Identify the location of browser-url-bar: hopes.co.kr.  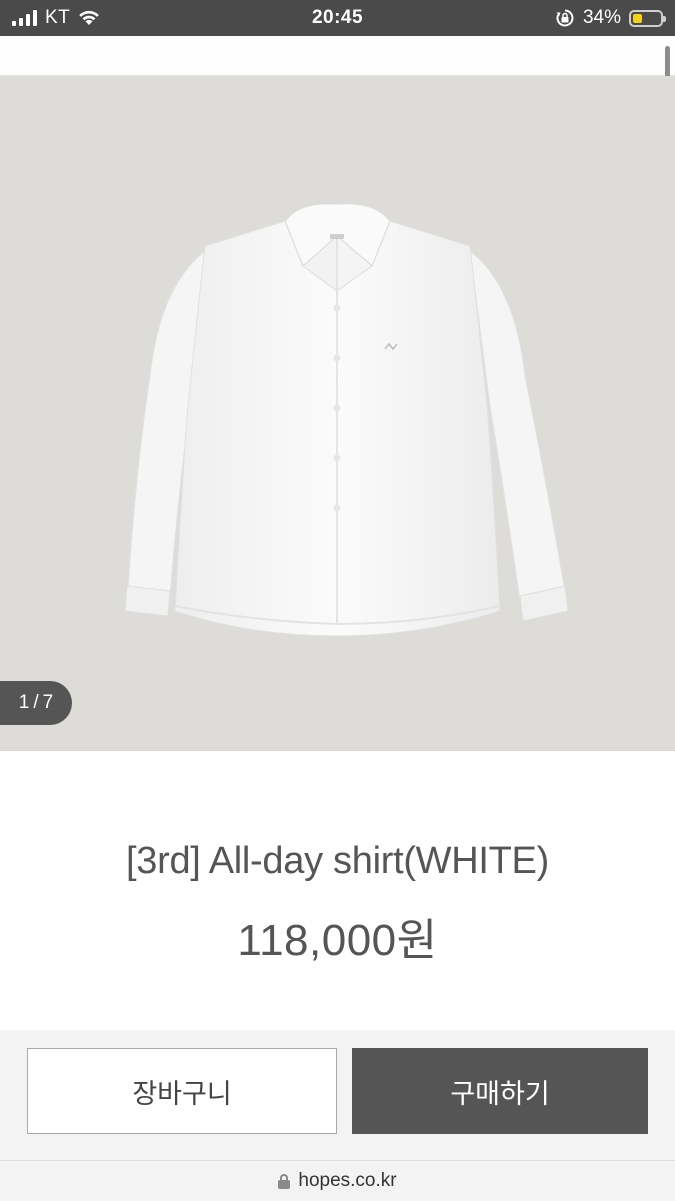
(337, 1180).